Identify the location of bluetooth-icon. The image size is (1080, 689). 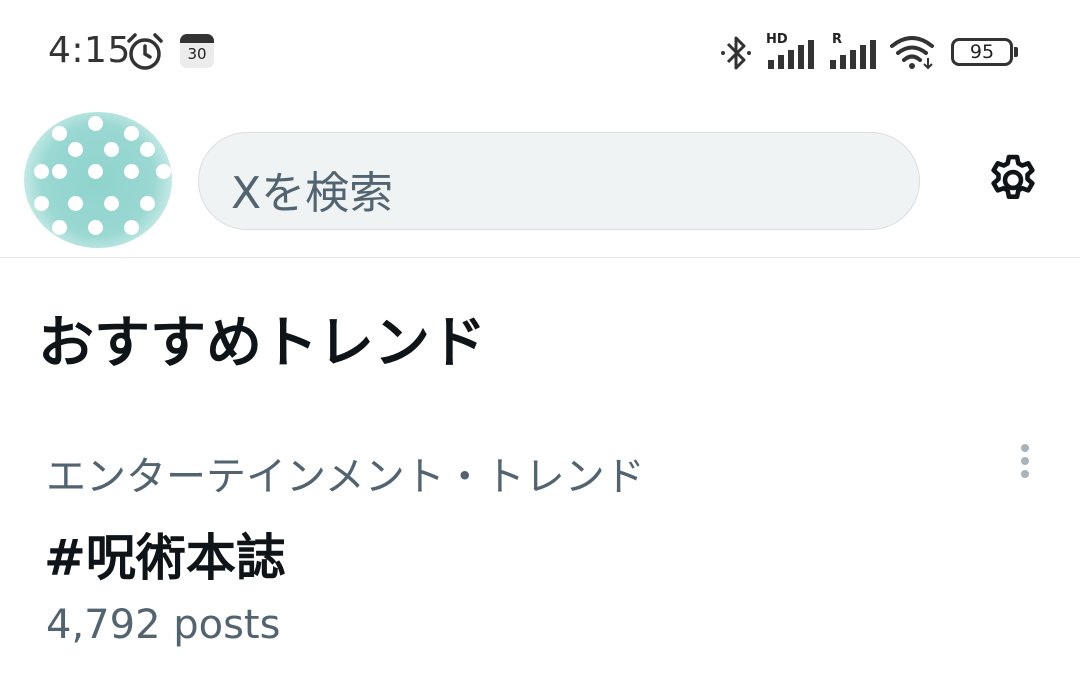
(736, 55).